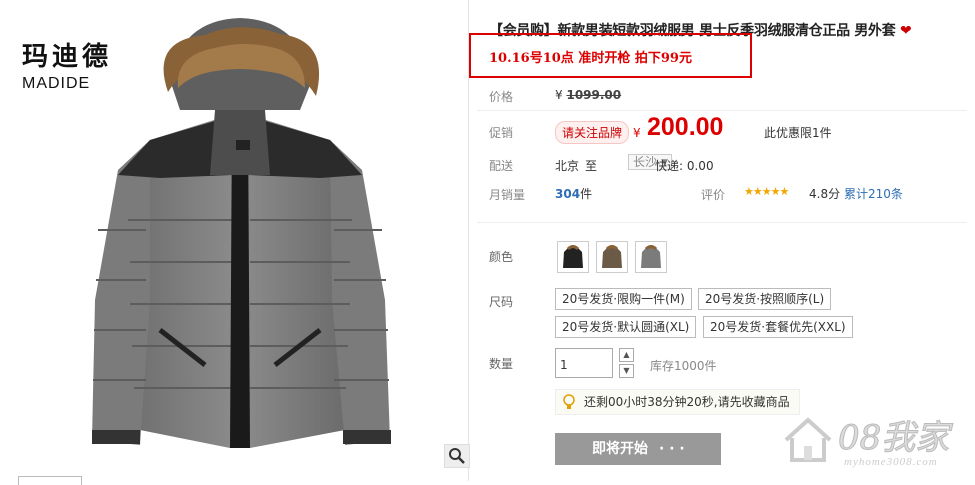 The image size is (975, 485). I want to click on size-option-l: 20号发货·按照顺序(L), so click(765, 299).